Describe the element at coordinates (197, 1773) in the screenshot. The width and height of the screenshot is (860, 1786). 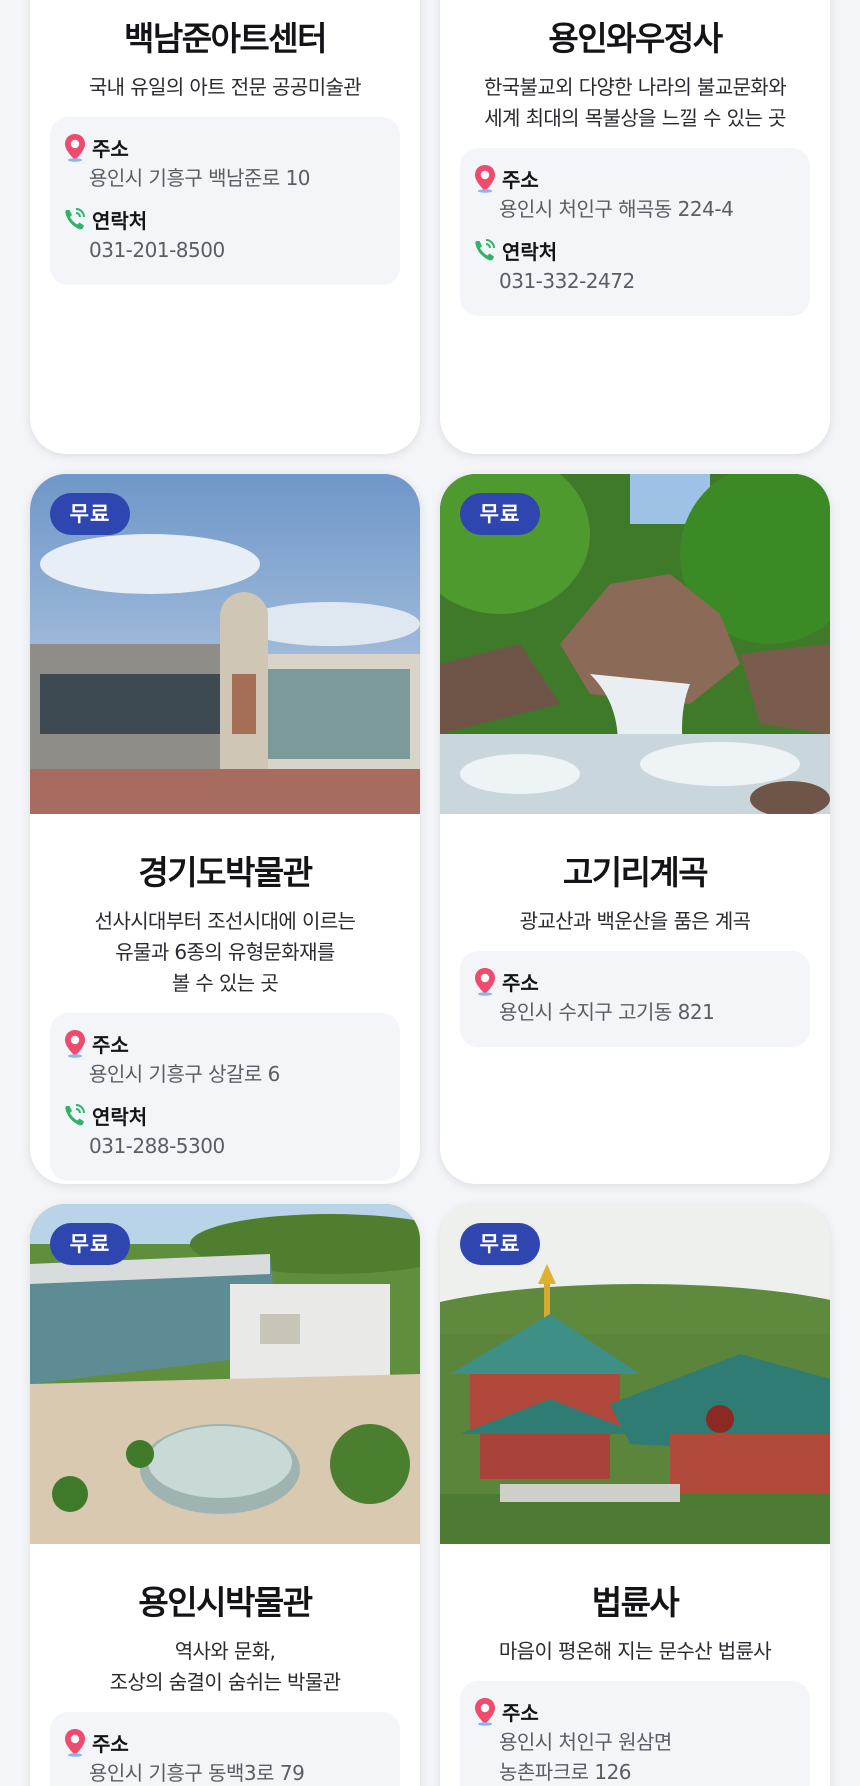
I see `address-value: 용인시 기흥구 동백3로 79` at that location.